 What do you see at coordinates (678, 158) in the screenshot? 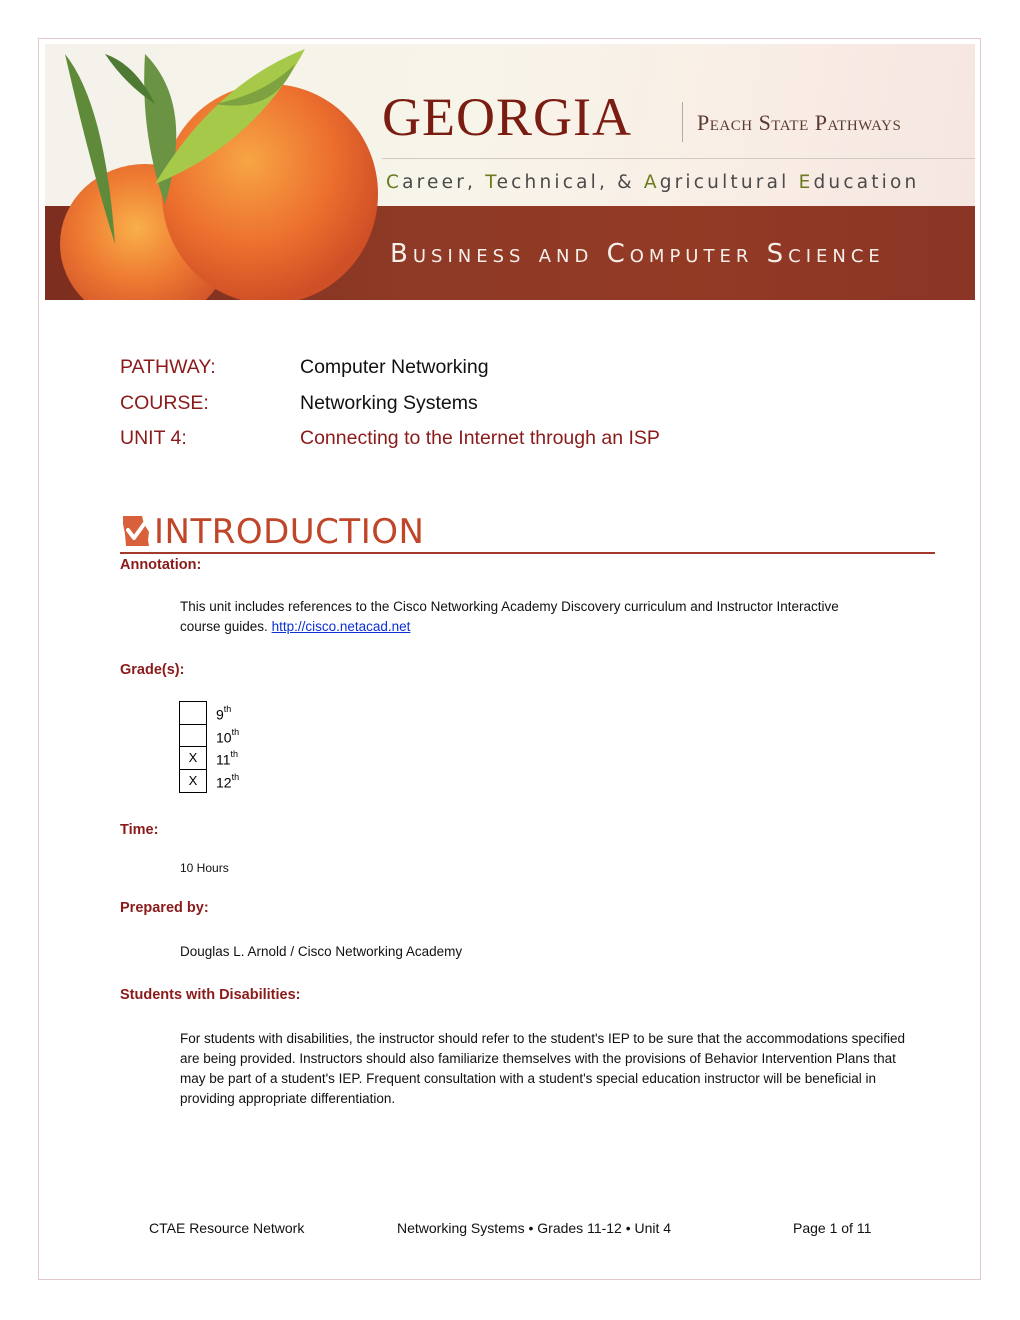
I see `banner-divider` at bounding box center [678, 158].